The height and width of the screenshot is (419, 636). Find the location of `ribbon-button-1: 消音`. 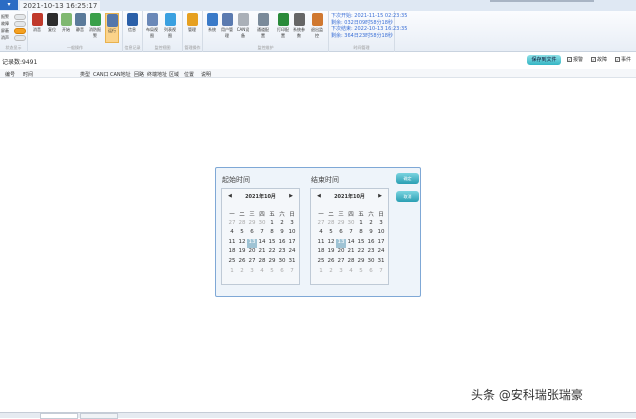

ribbon-button-1: 消音 is located at coordinates (37, 23).